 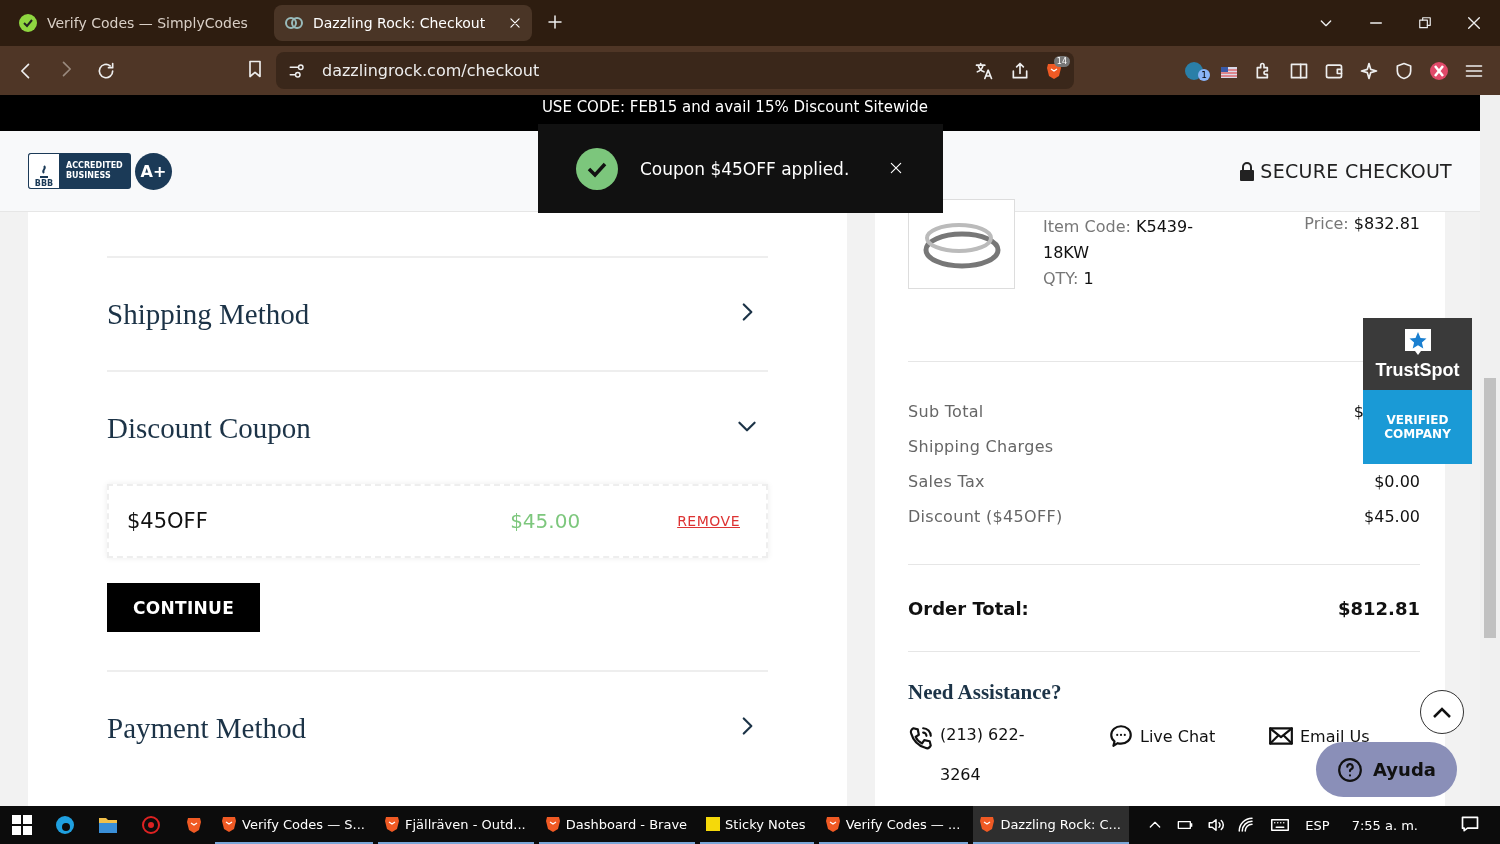 I want to click on profile-icon, so click(x=1439, y=70).